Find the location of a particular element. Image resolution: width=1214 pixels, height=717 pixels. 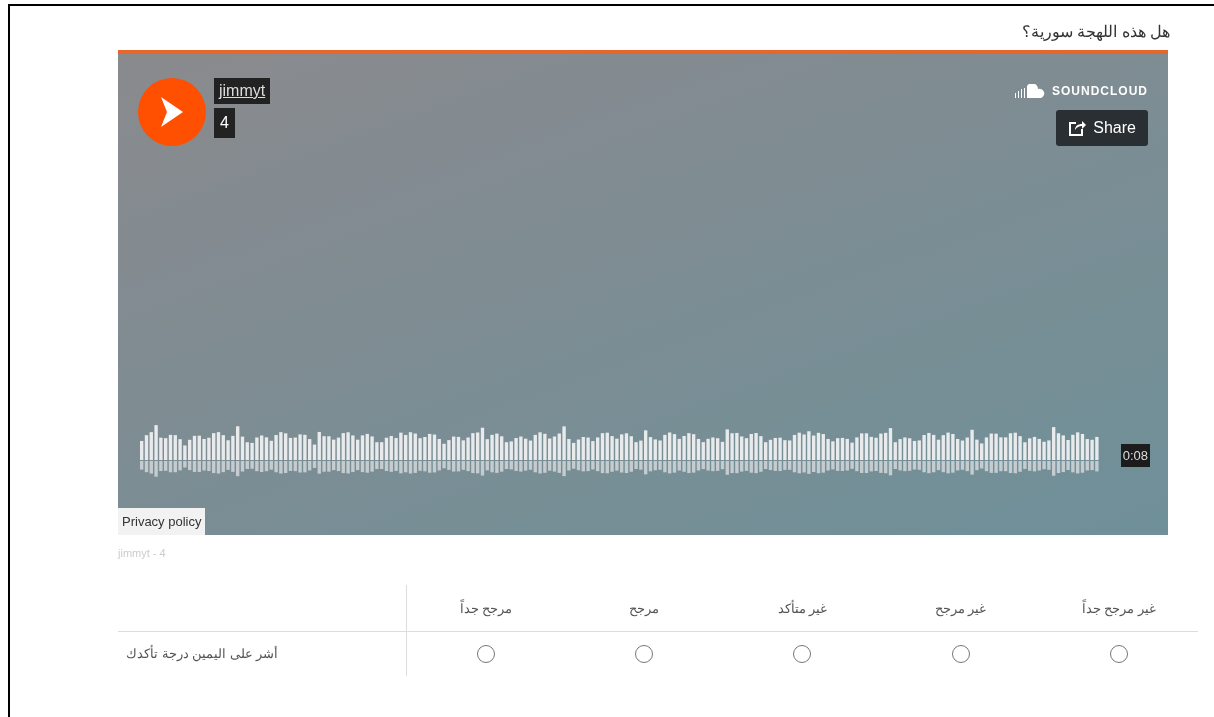

share-icon is located at coordinates (1077, 128).